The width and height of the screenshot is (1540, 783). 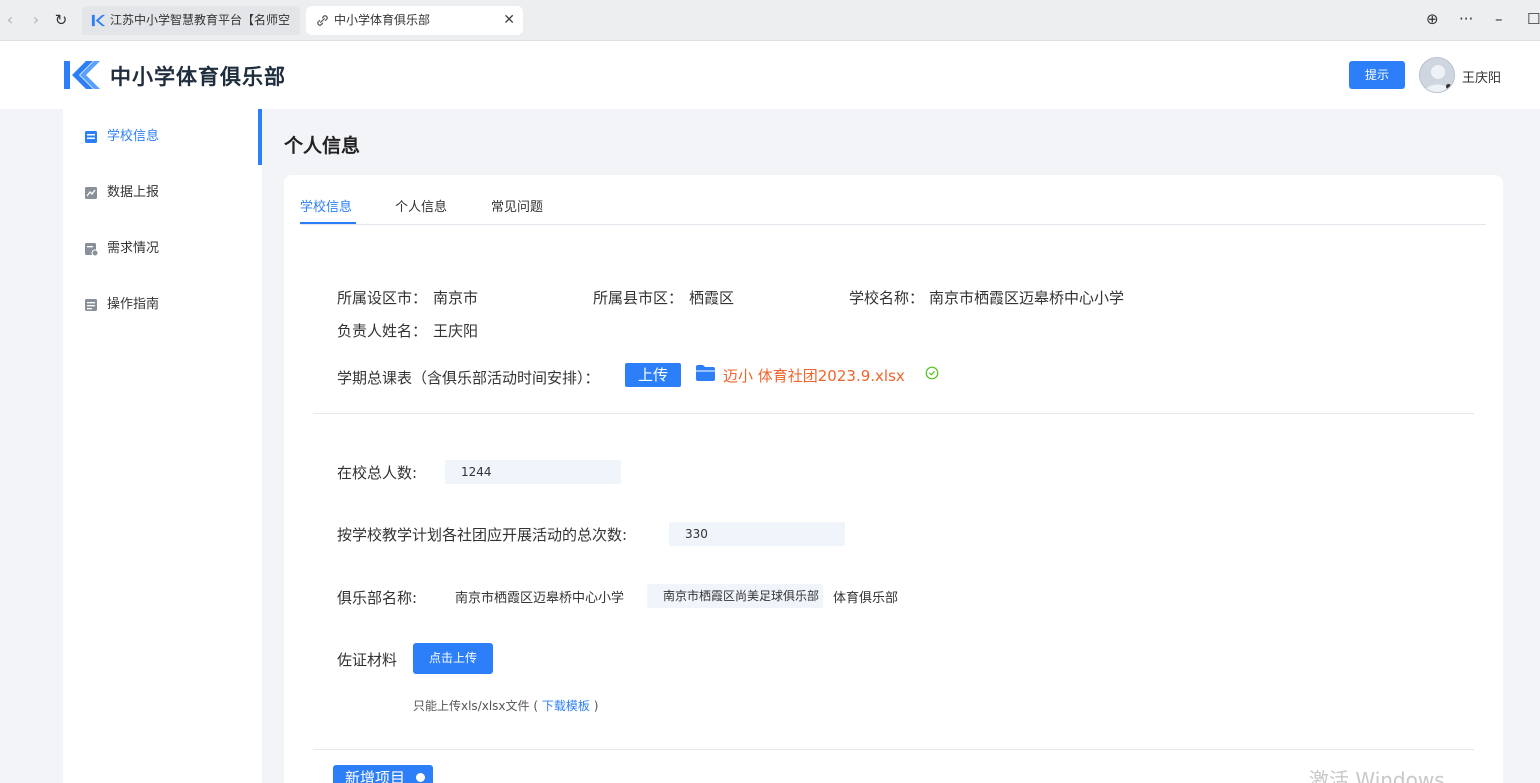 What do you see at coordinates (533, 472) in the screenshot?
I see `students-input: 1244` at bounding box center [533, 472].